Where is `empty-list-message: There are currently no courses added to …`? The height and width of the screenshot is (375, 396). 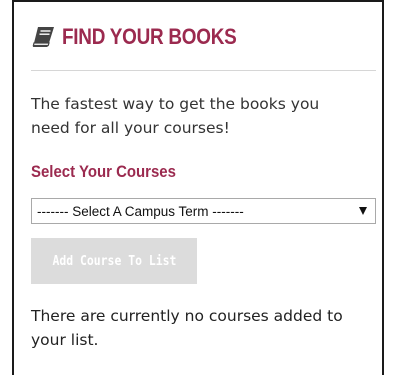 empty-list-message: There are currently no courses added to … is located at coordinates (187, 328).